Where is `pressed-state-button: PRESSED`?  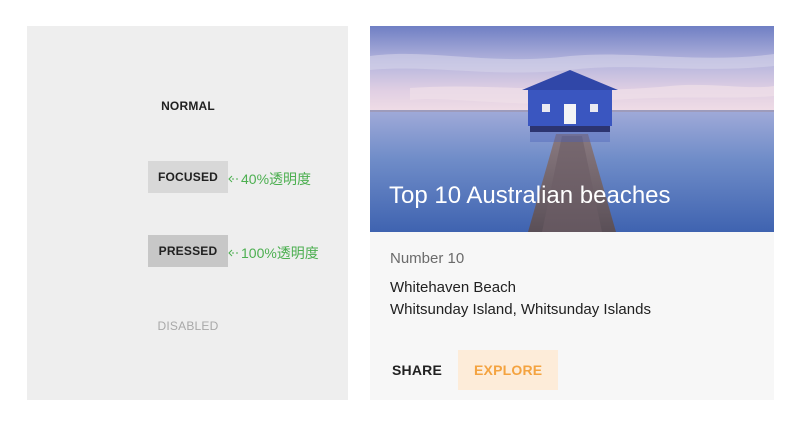 pressed-state-button: PRESSED is located at coordinates (188, 251).